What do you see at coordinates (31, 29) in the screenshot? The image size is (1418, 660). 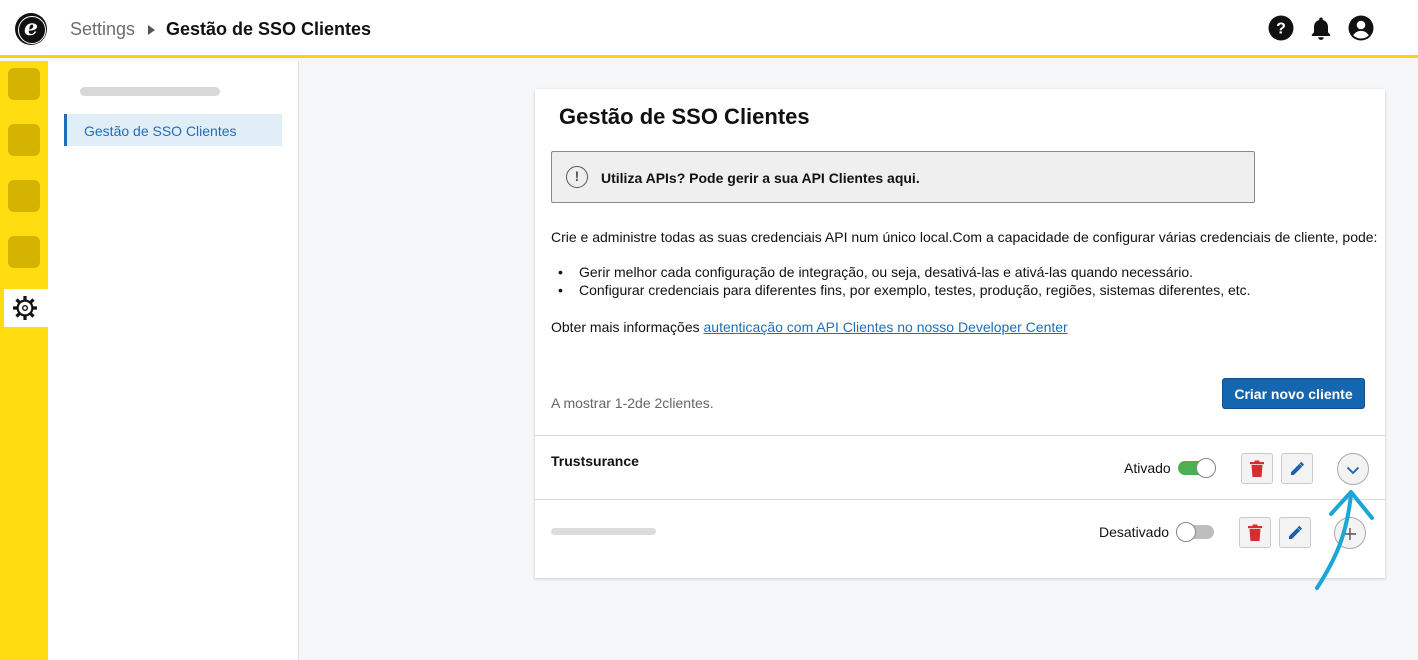 I see `app-logo: e` at bounding box center [31, 29].